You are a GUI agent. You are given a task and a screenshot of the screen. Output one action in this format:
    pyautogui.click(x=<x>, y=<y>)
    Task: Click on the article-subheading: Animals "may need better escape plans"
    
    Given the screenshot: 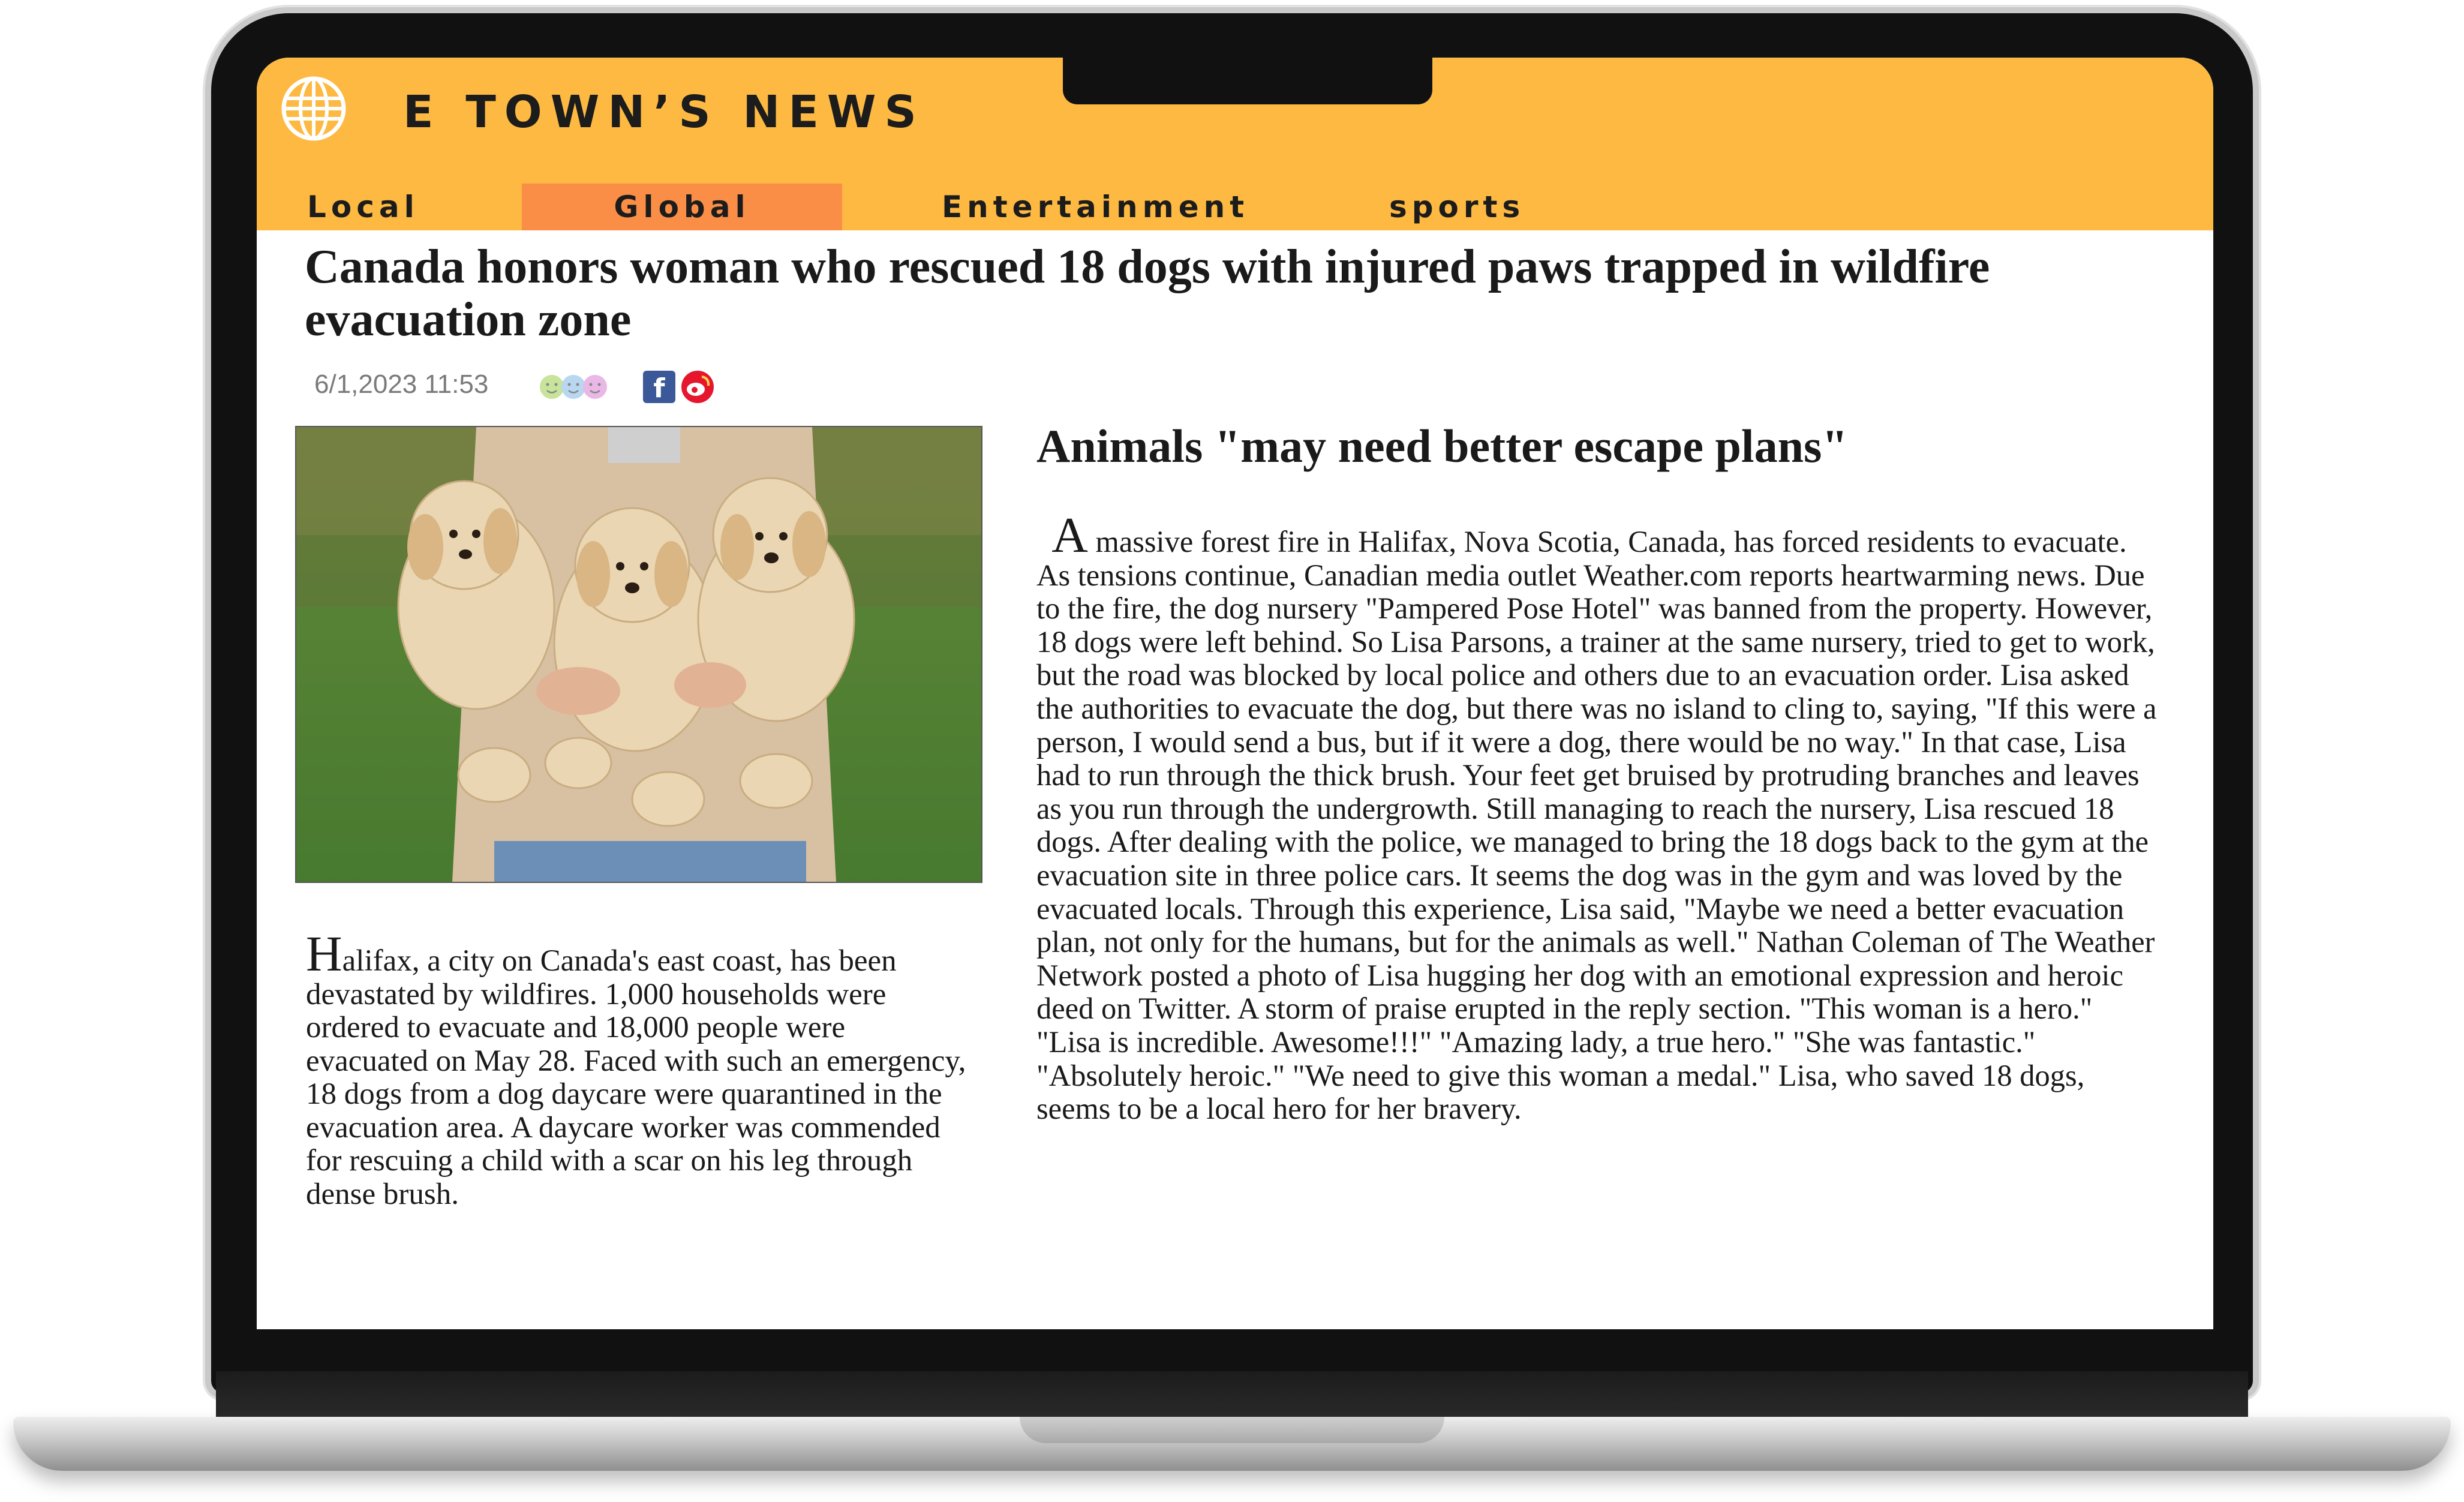 What is the action you would take?
    pyautogui.click(x=1442, y=446)
    